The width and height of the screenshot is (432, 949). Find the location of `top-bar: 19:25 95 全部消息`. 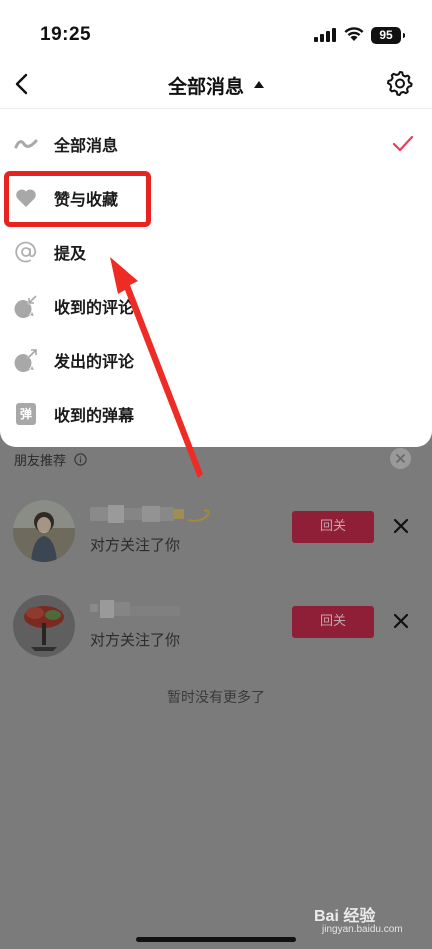

top-bar: 19:25 95 全部消息 is located at coordinates (216, 54).